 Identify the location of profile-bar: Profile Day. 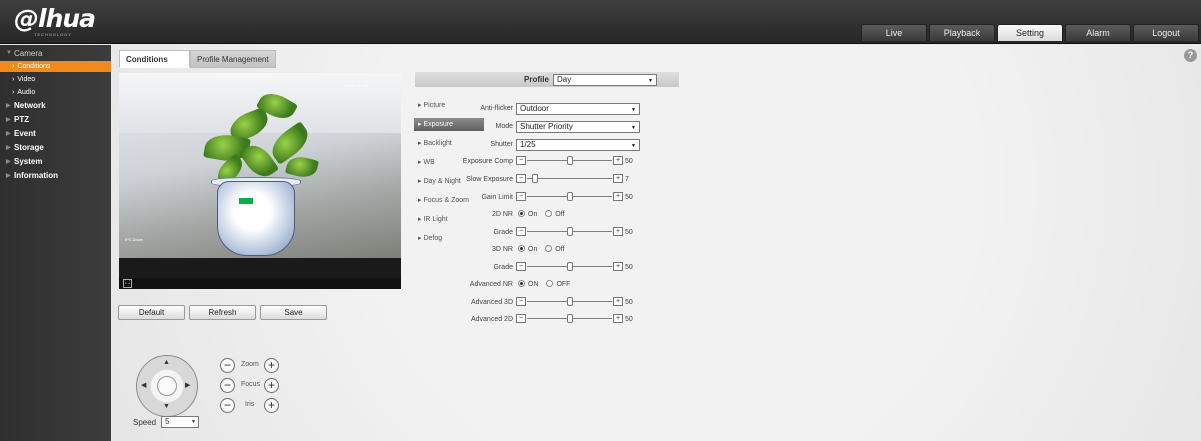
(547, 79).